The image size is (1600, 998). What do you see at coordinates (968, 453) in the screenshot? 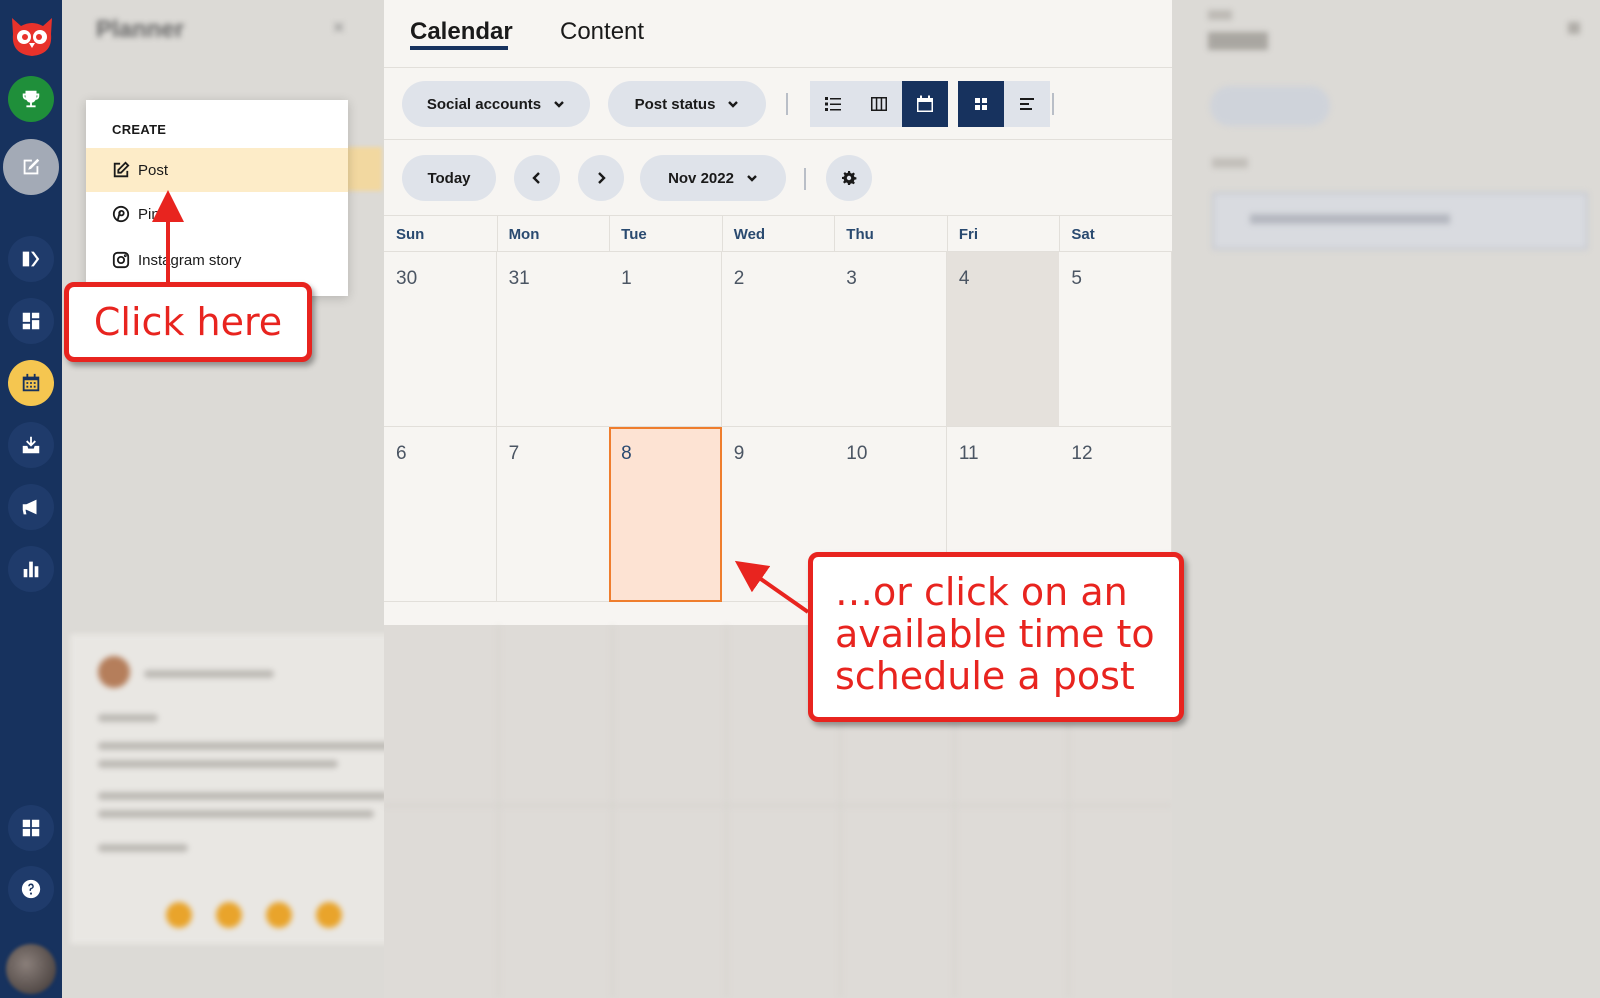
I see `day-number: 11` at bounding box center [968, 453].